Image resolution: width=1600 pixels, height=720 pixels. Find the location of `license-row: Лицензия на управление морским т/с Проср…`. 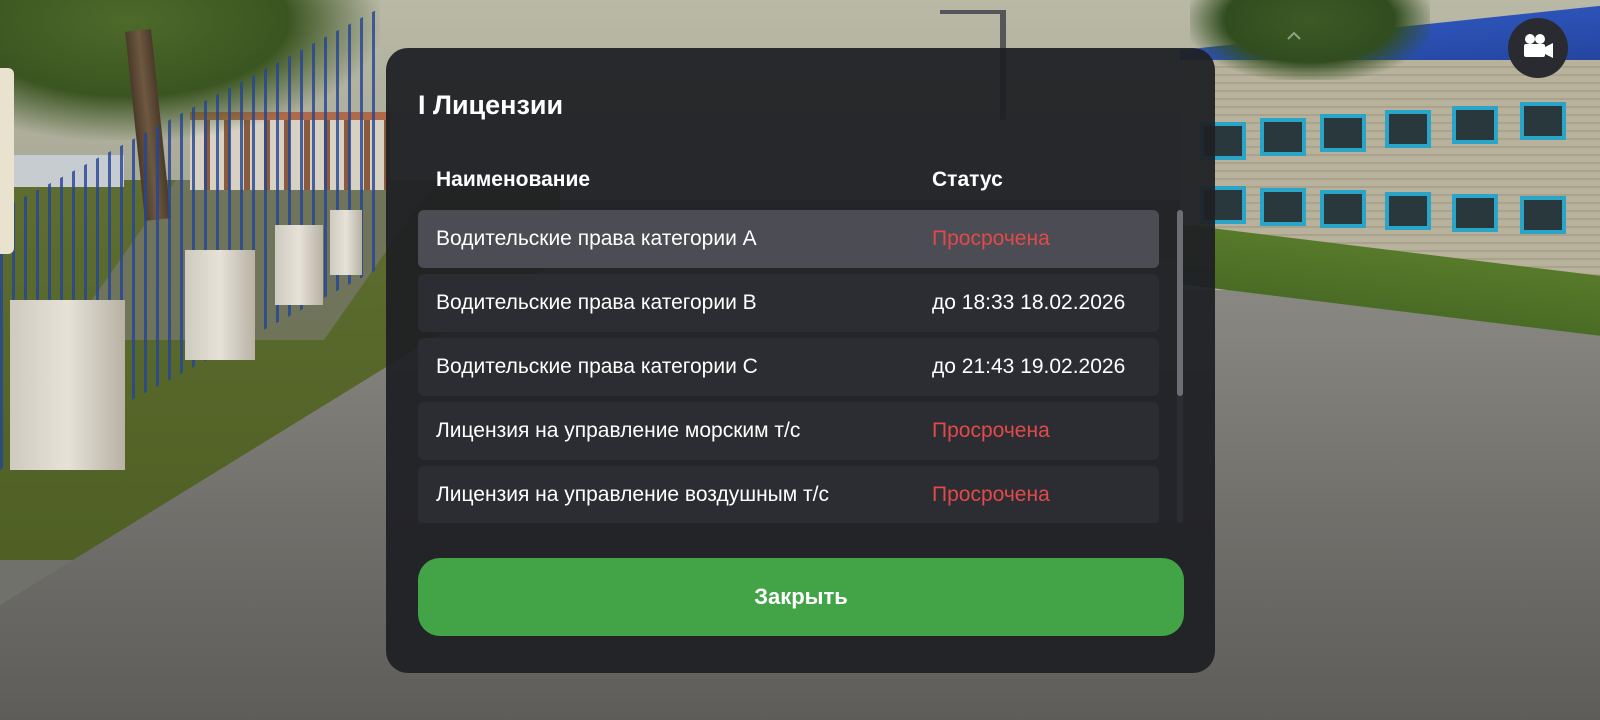

license-row: Лицензия на управление морским т/с Проср… is located at coordinates (788, 431).